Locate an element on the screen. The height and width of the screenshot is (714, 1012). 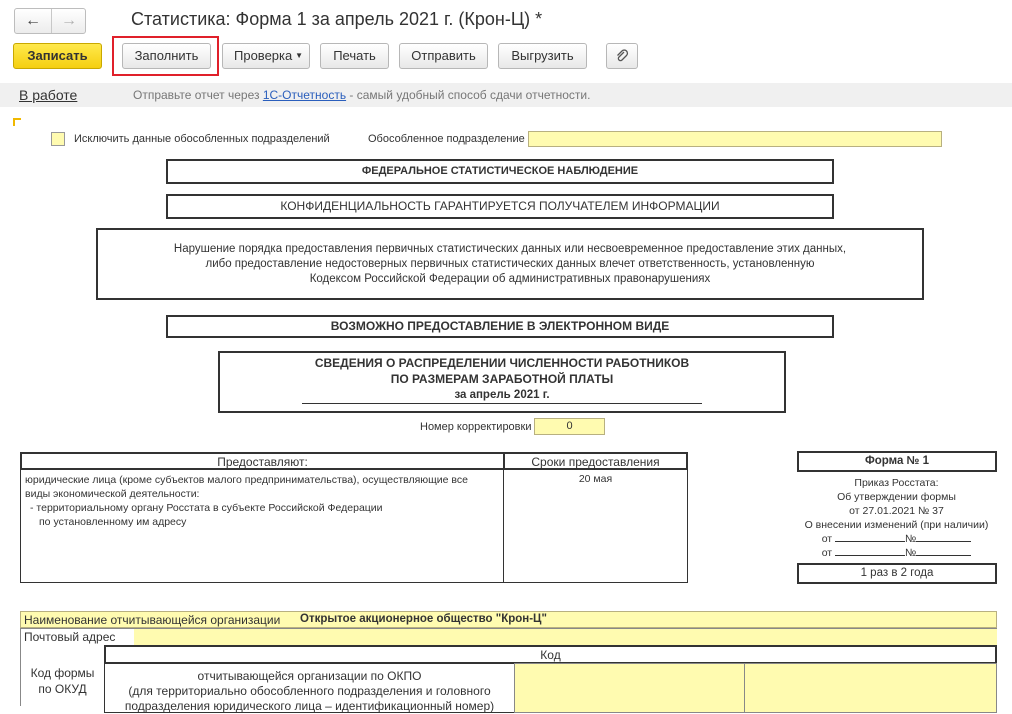
fill-button-highlight is located at coordinates (165, 56).